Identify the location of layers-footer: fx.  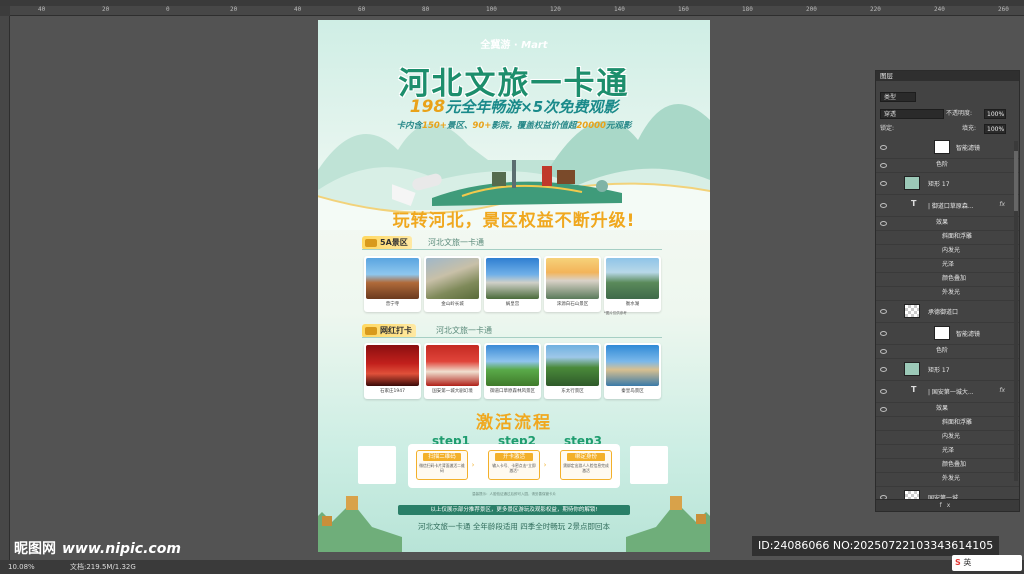
(947, 505).